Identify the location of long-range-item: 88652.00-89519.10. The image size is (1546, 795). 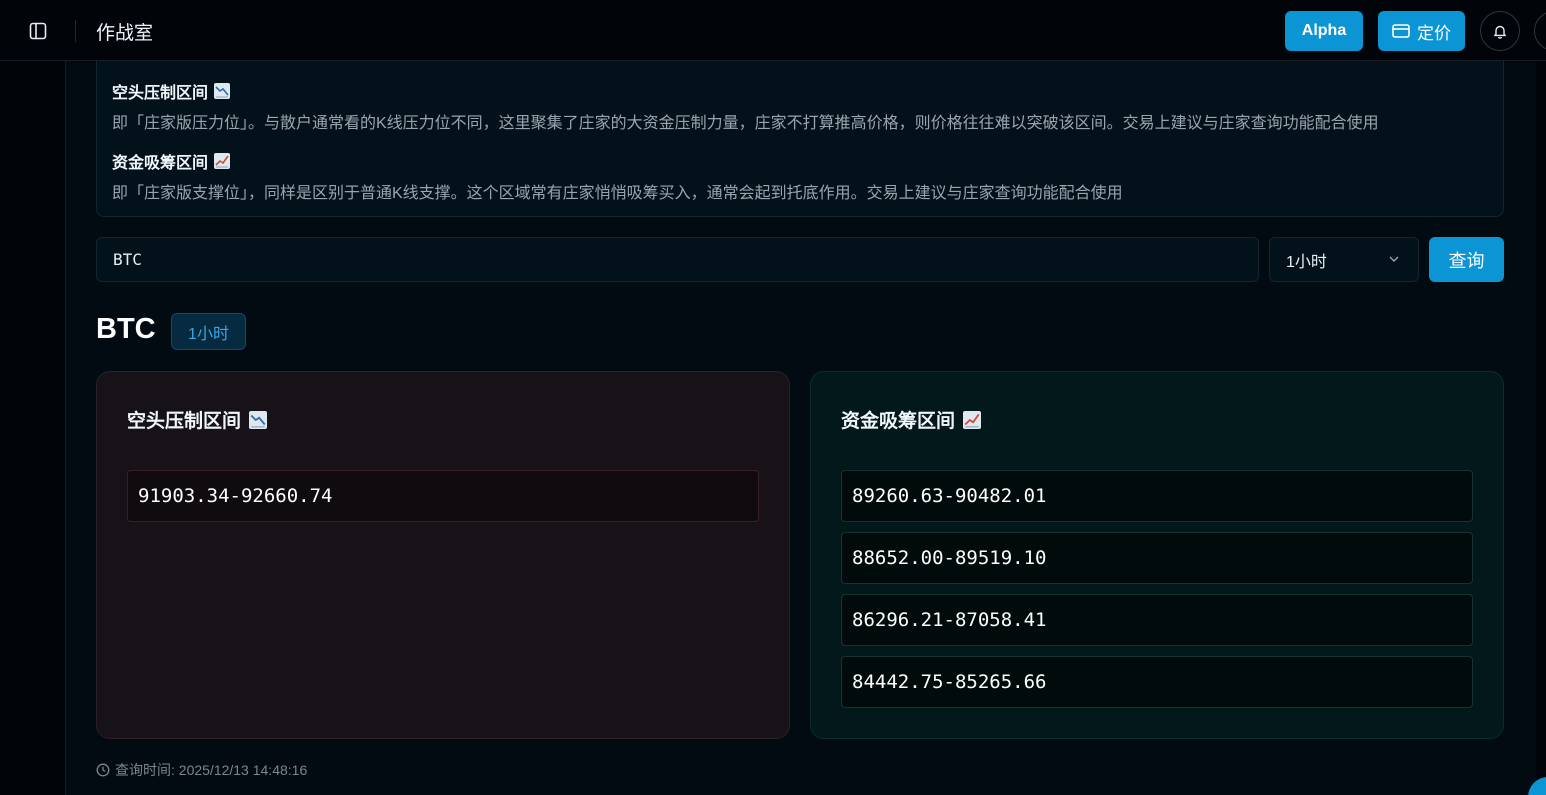
(1157, 558).